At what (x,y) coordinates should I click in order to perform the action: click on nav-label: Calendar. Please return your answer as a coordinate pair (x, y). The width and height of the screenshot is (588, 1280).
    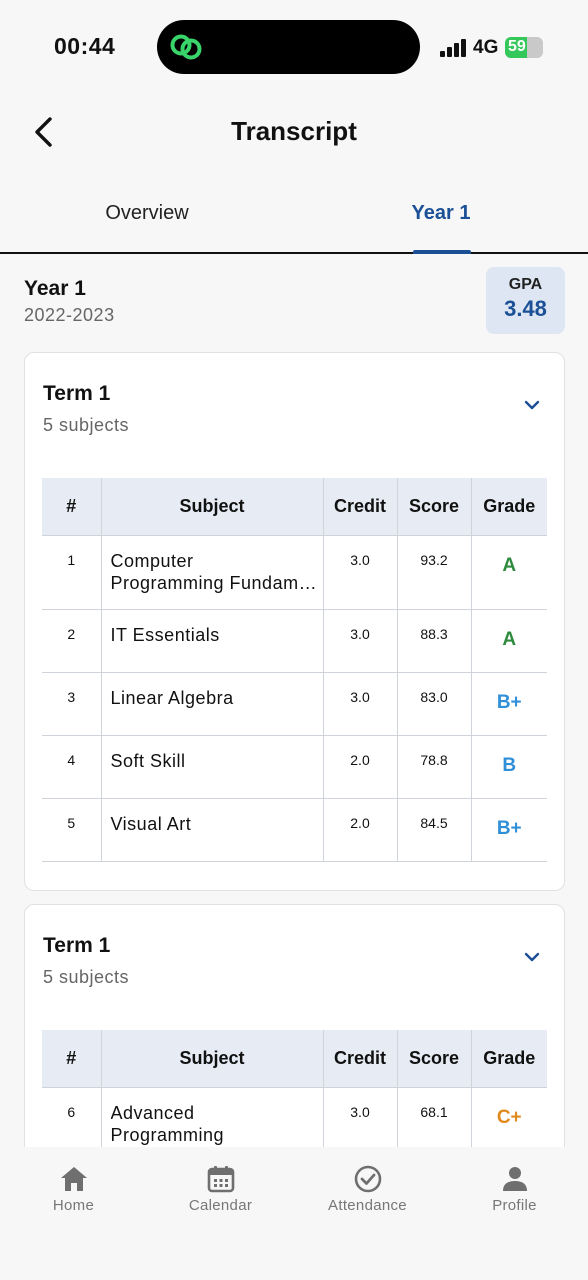
    Looking at the image, I should click on (220, 1205).